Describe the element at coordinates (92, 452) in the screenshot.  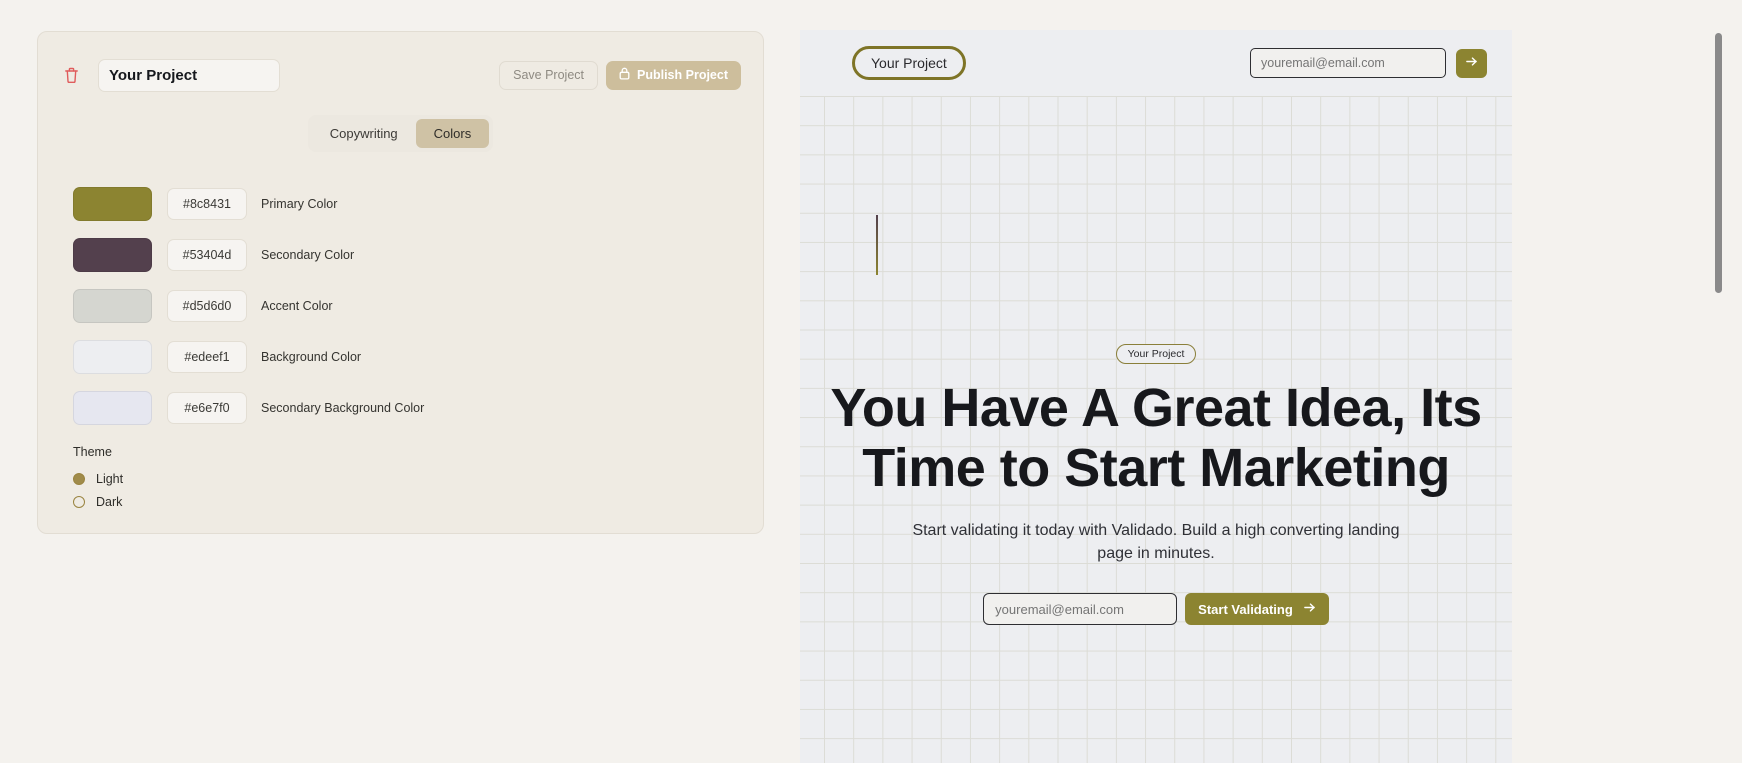
I see `theme-title: Theme` at that location.